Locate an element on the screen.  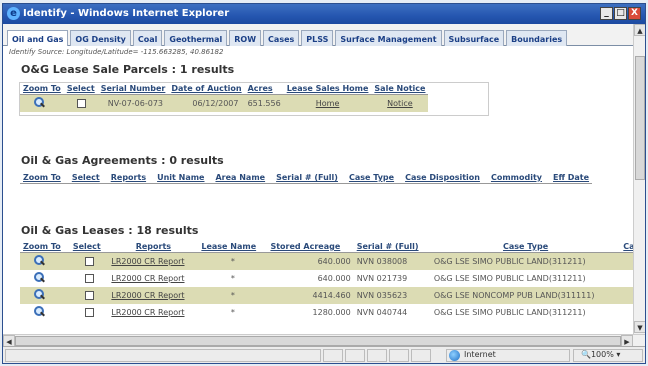
col-area-name: Area Name is located at coordinates (243, 178).